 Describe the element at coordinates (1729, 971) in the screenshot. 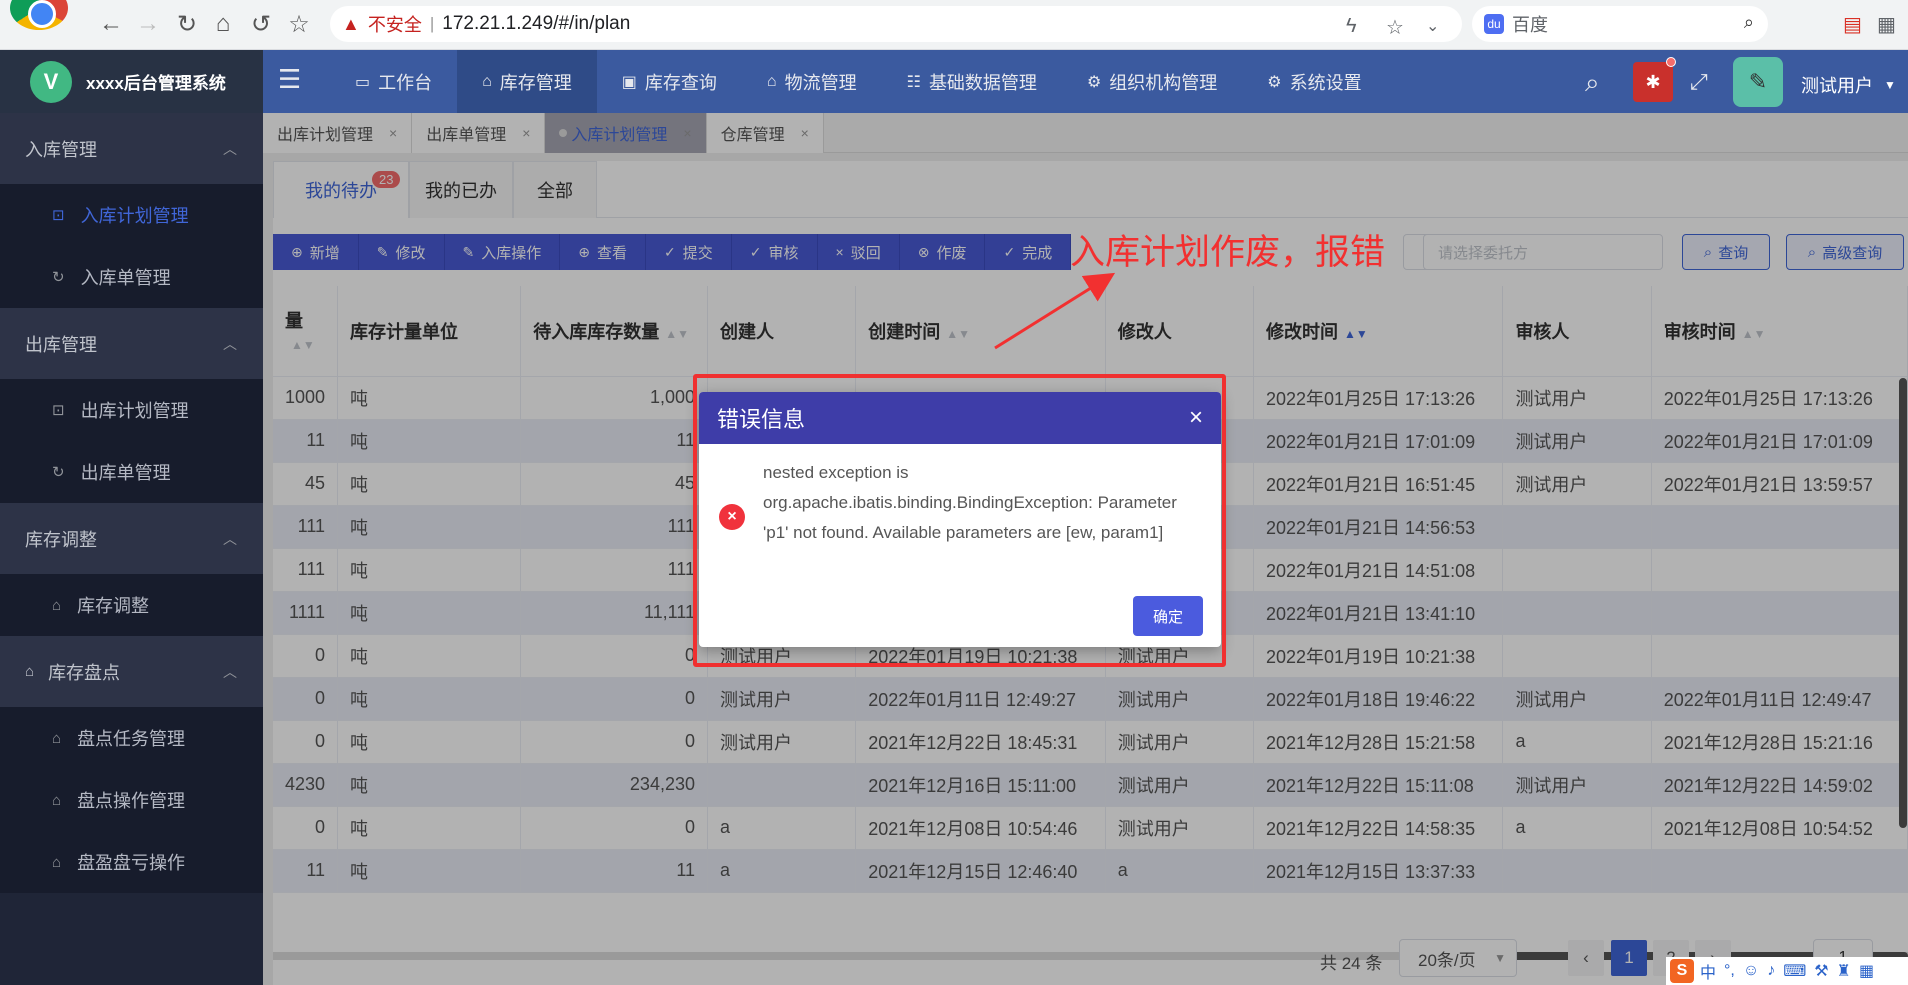

I see `punctuation-icon: °,` at that location.